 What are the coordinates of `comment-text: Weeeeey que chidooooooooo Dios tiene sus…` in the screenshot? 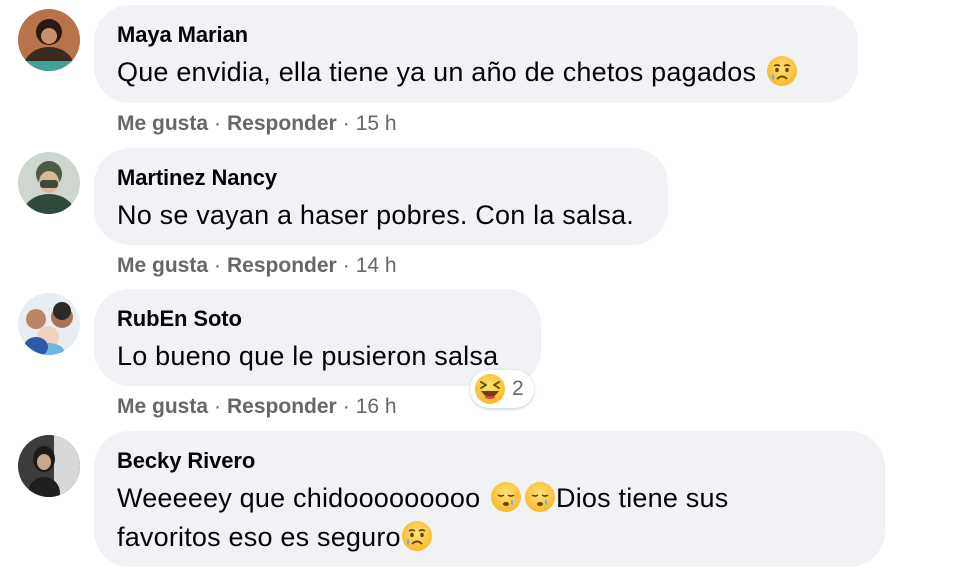 It's located at (423, 516).